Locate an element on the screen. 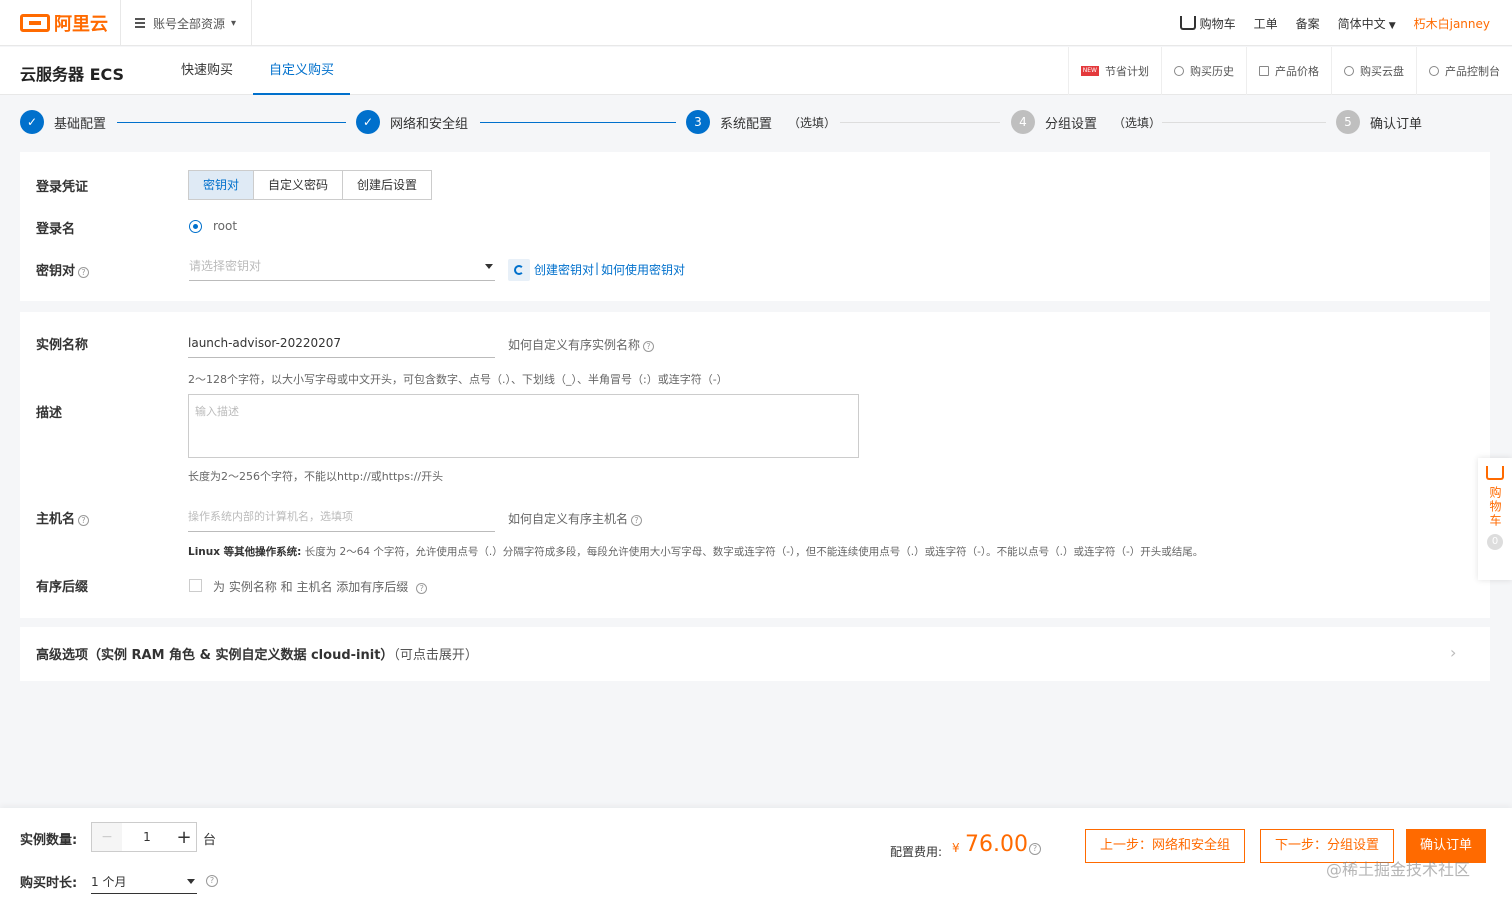 The width and height of the screenshot is (1512, 901). user-account: 朽木白janney is located at coordinates (1452, 23).